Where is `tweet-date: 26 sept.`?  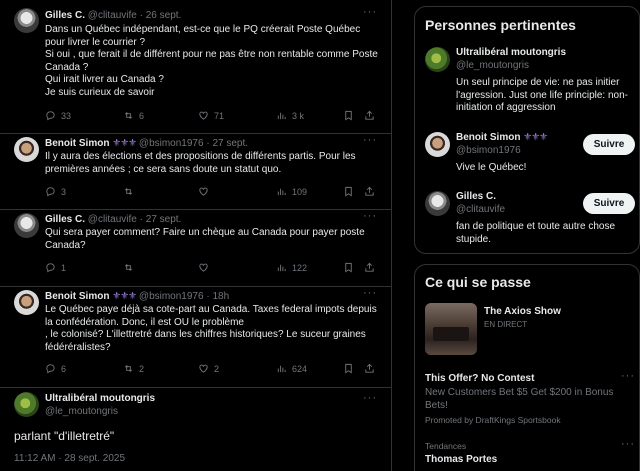
tweet-date: 26 sept. is located at coordinates (164, 15).